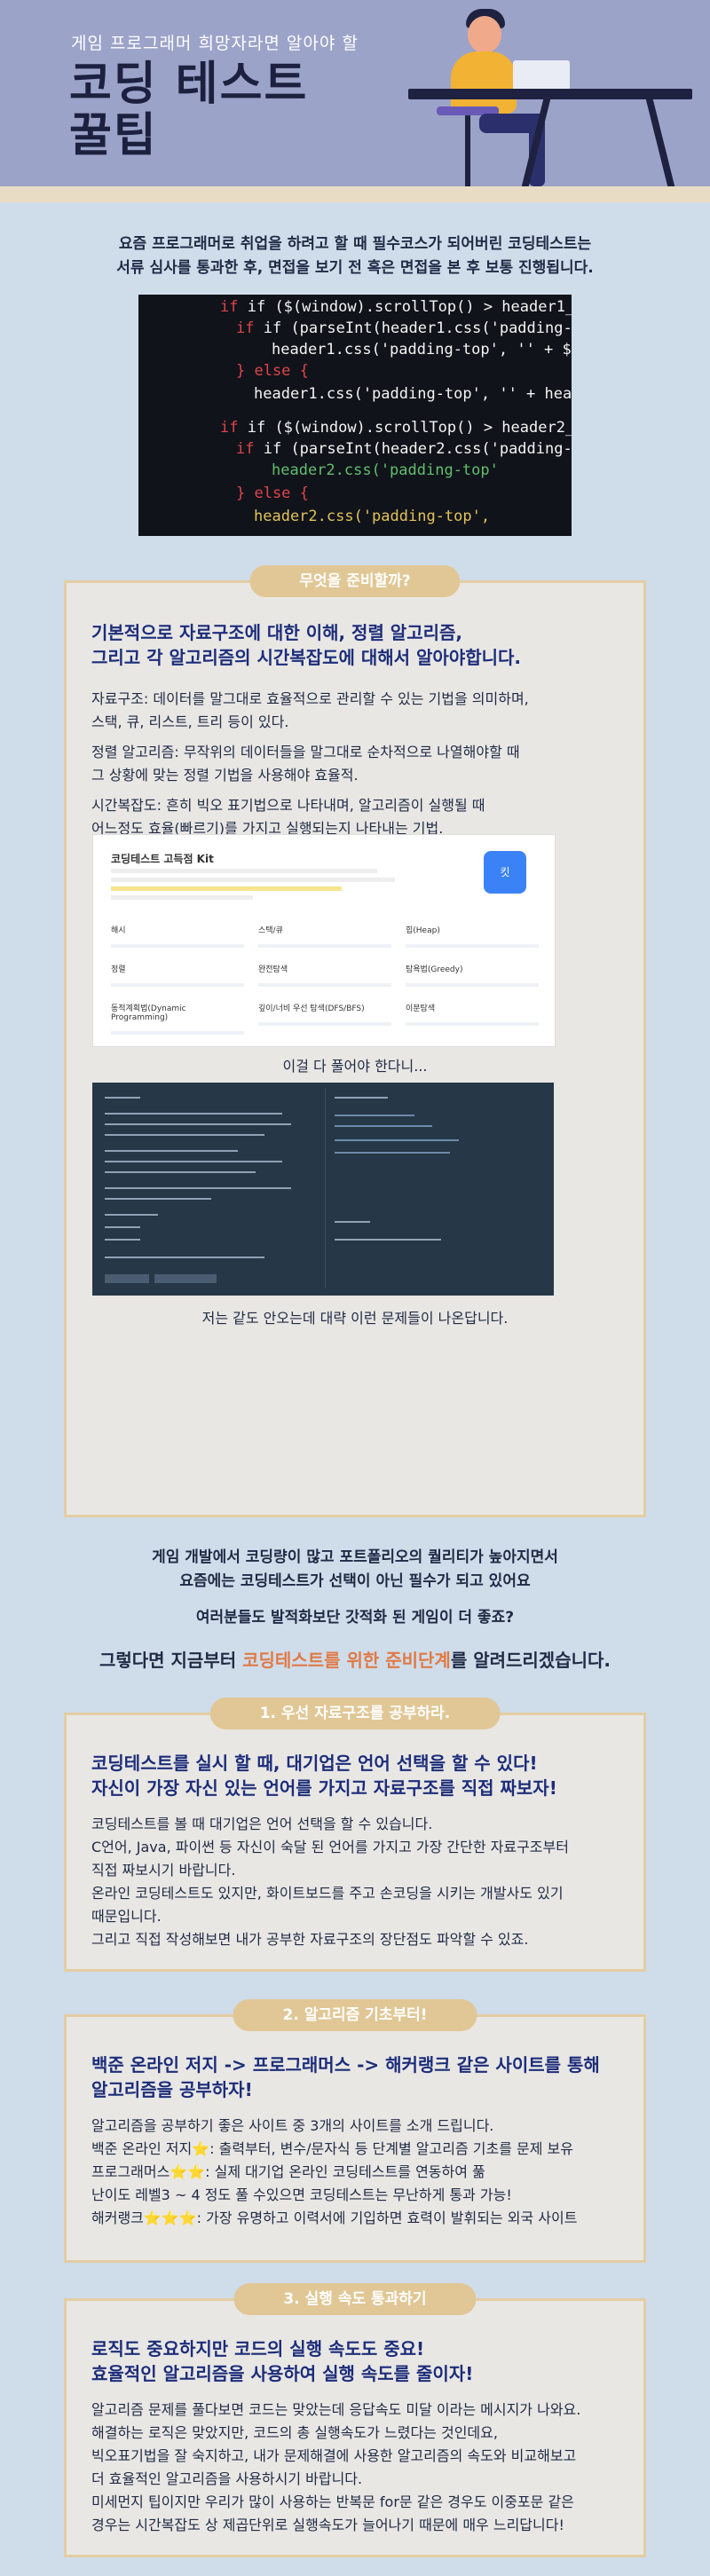 The image size is (710, 2576). What do you see at coordinates (355, 2299) in the screenshot?
I see `card-step3-pill: 3. 실행 속도 통과하기` at bounding box center [355, 2299].